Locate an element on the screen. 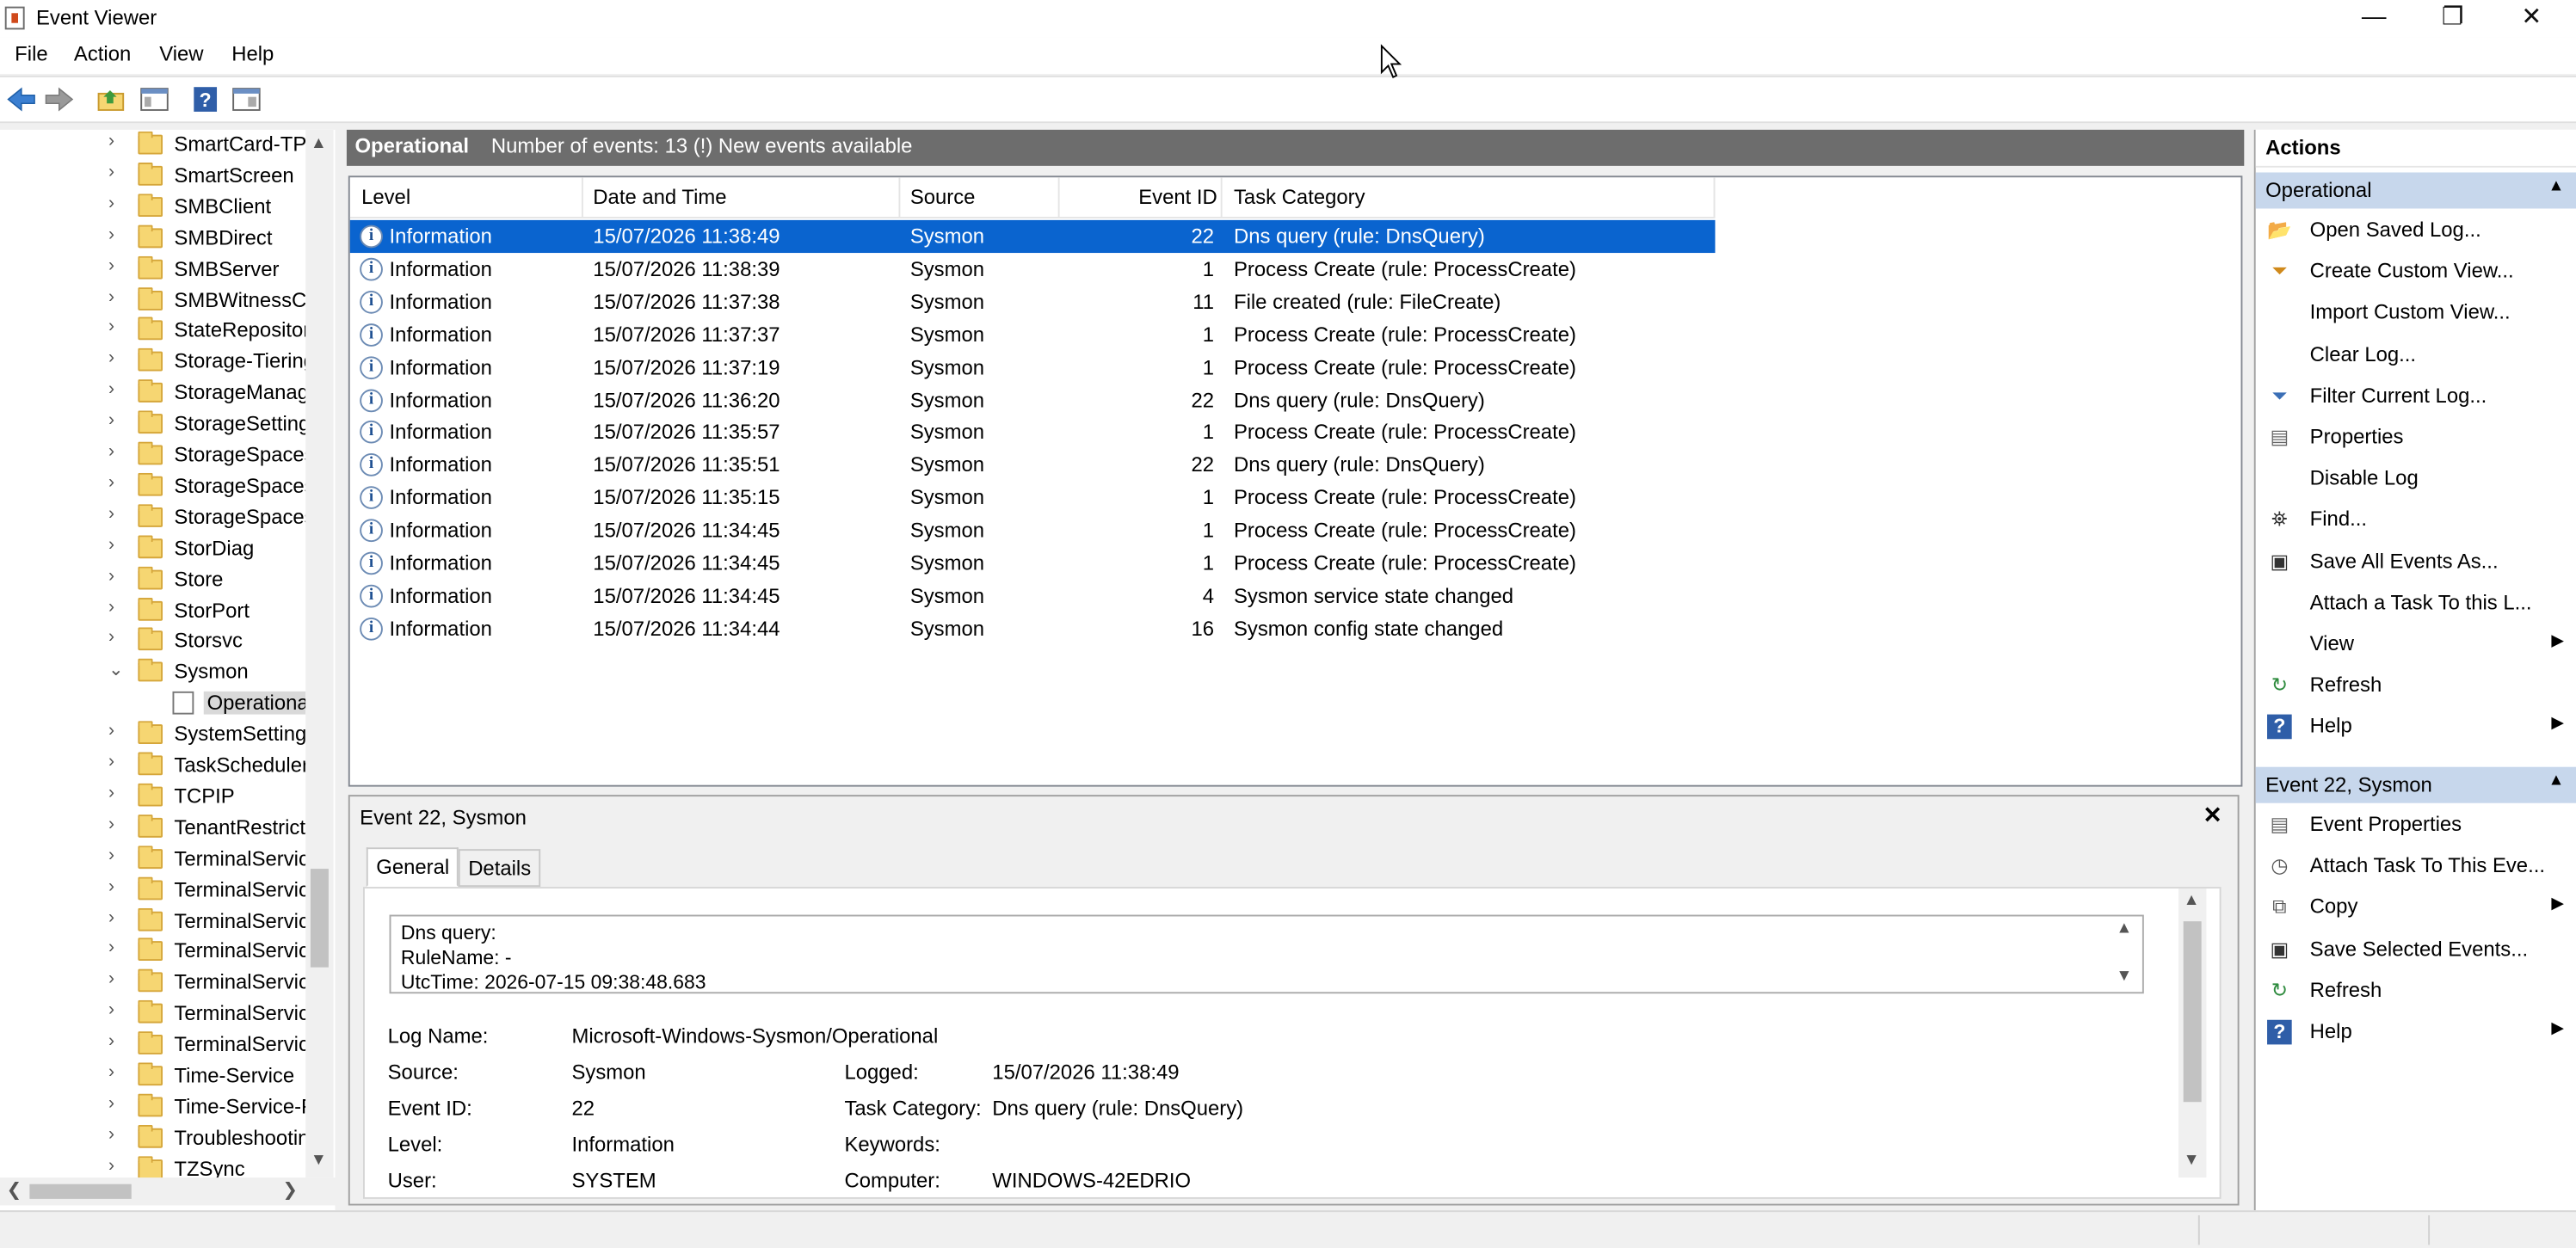  detail-scroll-thumb is located at coordinates (2193, 1012).